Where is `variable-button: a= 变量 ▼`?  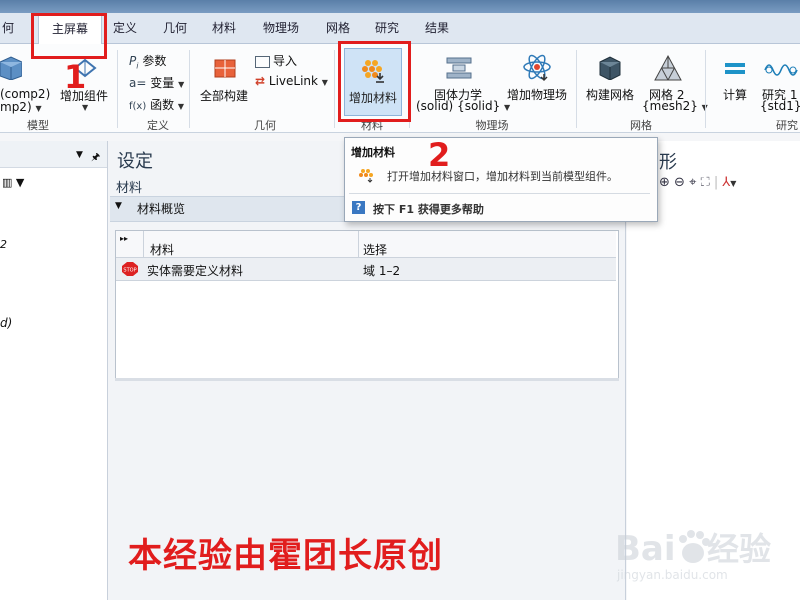 variable-button: a= 变量 ▼ is located at coordinates (156, 82).